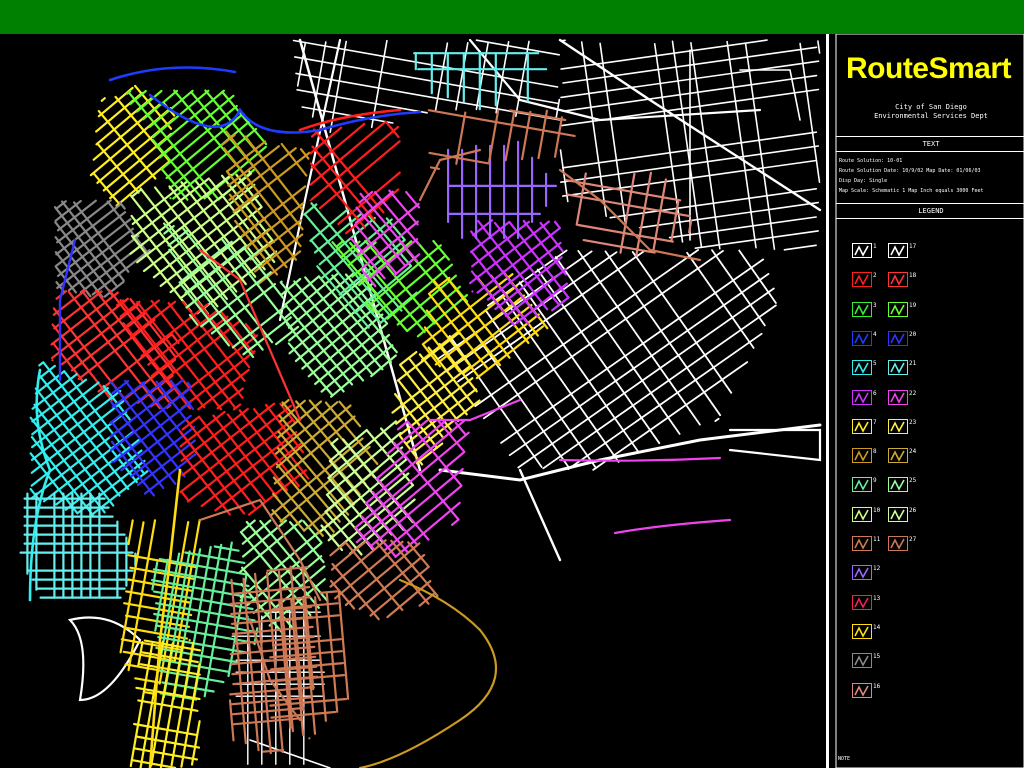 The width and height of the screenshot is (1024, 768). I want to click on legend-label: 20, so click(913, 334).